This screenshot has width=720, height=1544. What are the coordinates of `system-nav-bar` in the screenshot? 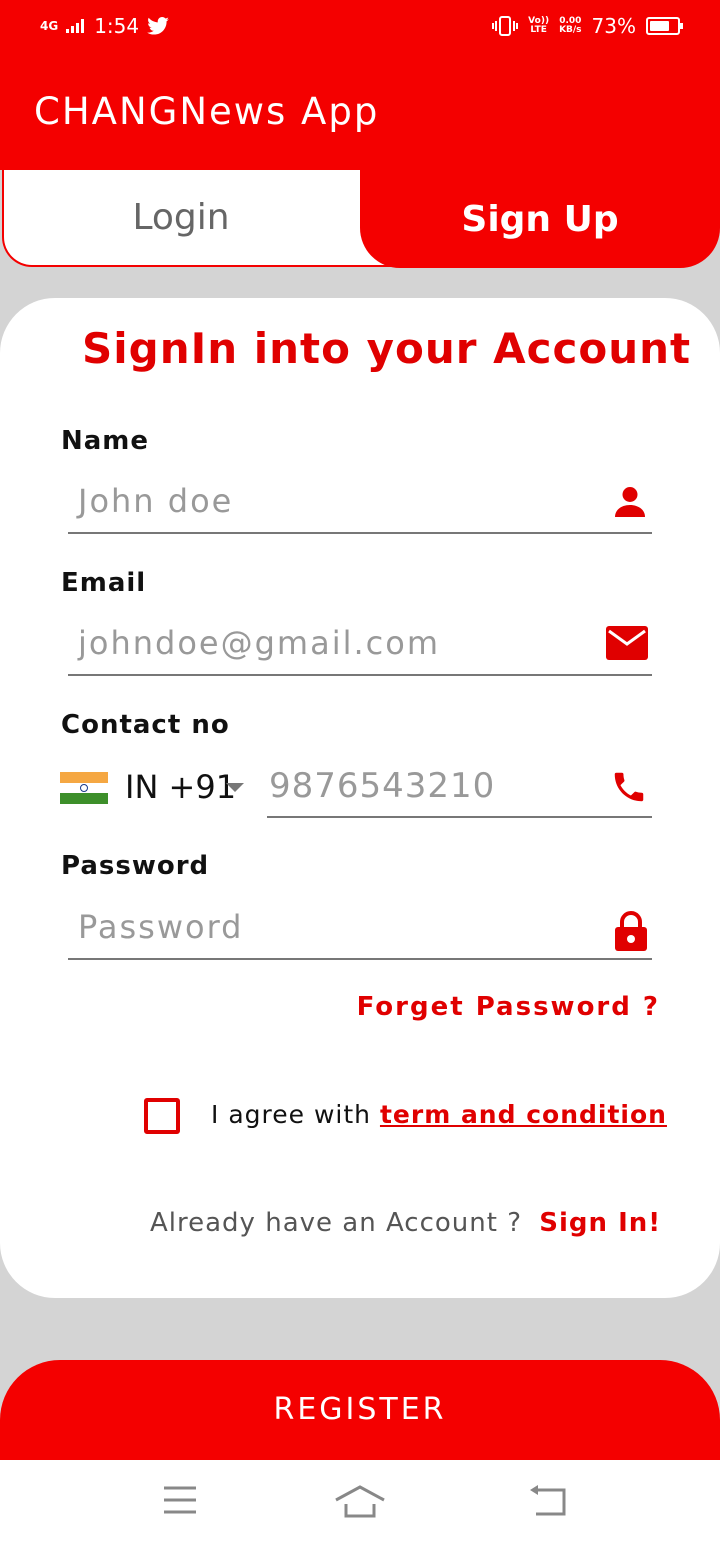 It's located at (360, 1502).